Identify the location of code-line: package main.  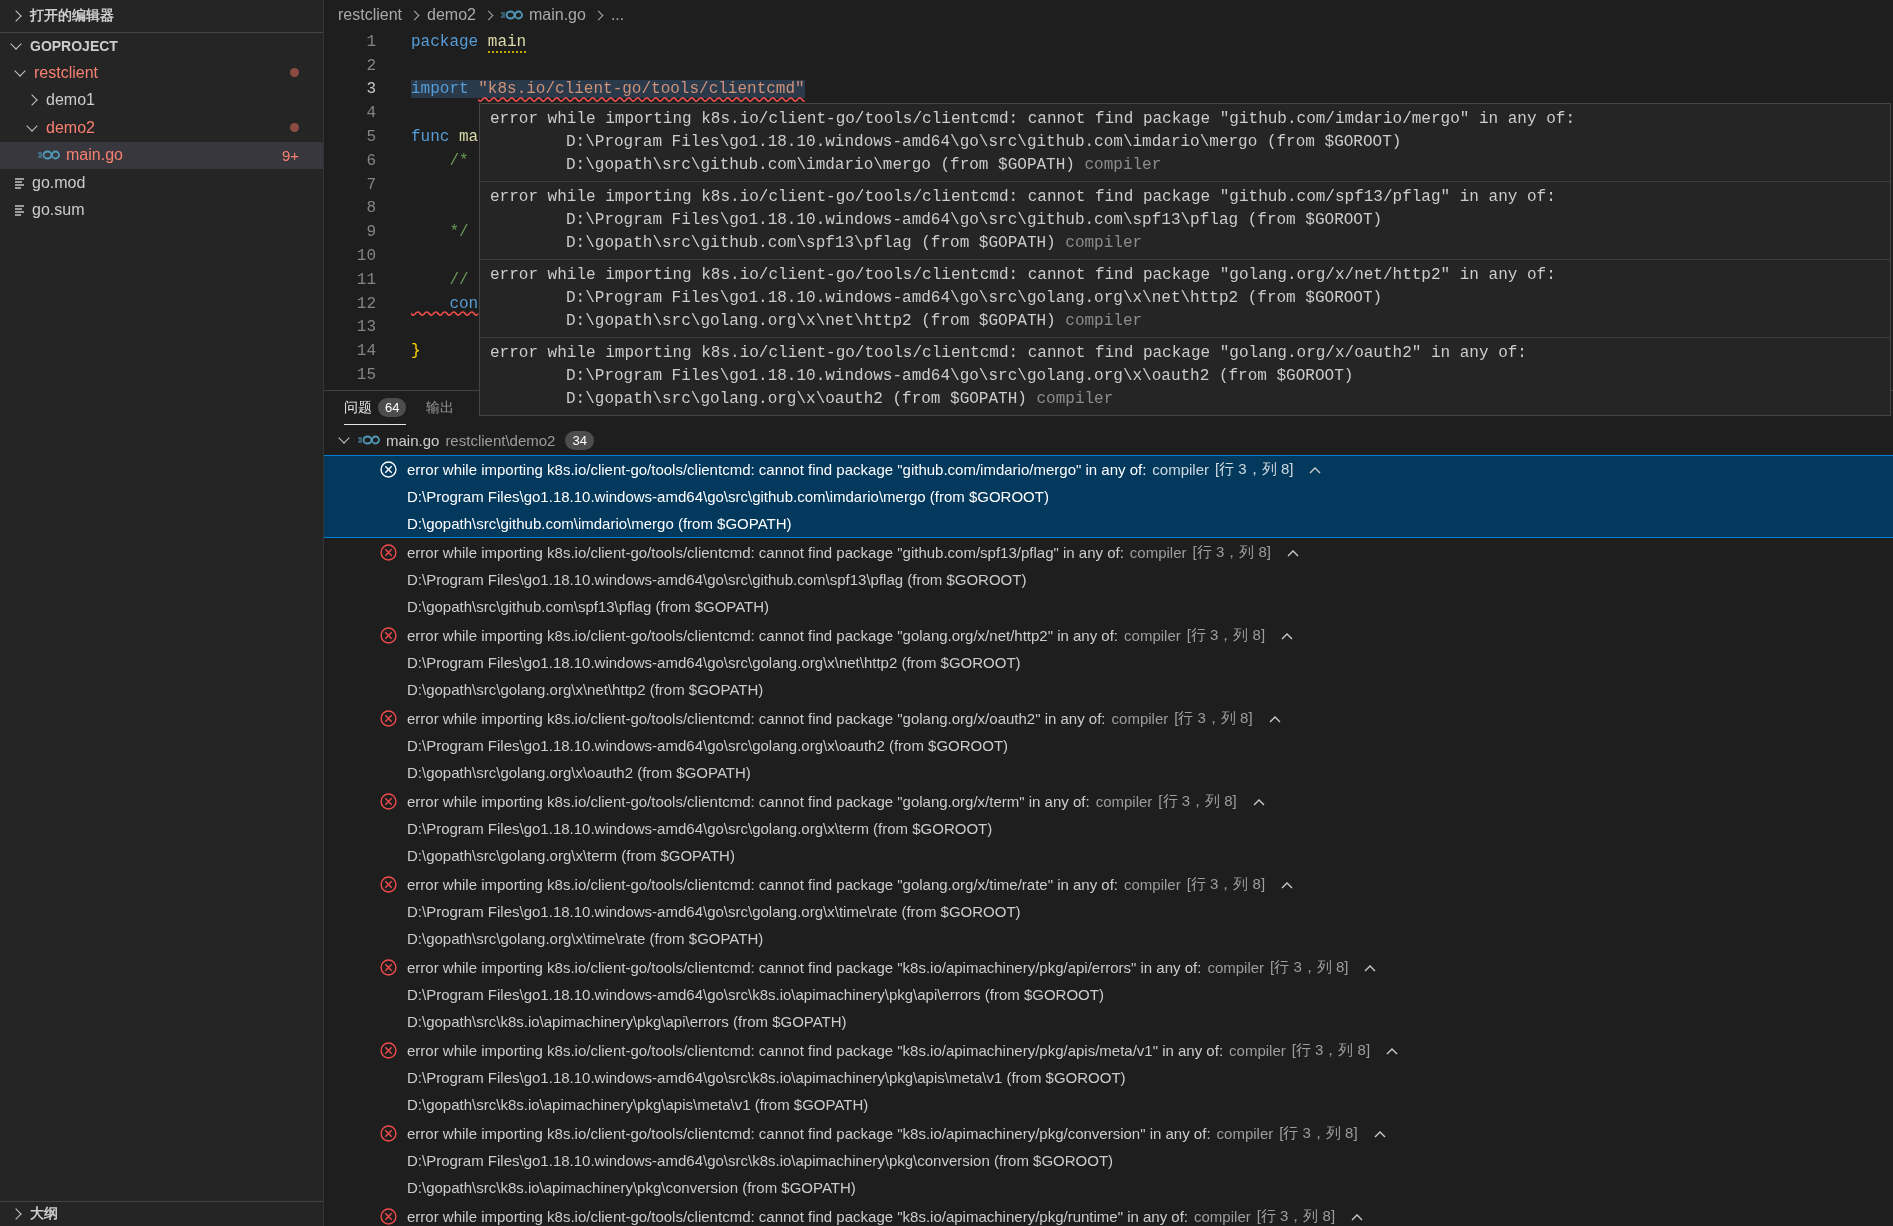
(469, 41).